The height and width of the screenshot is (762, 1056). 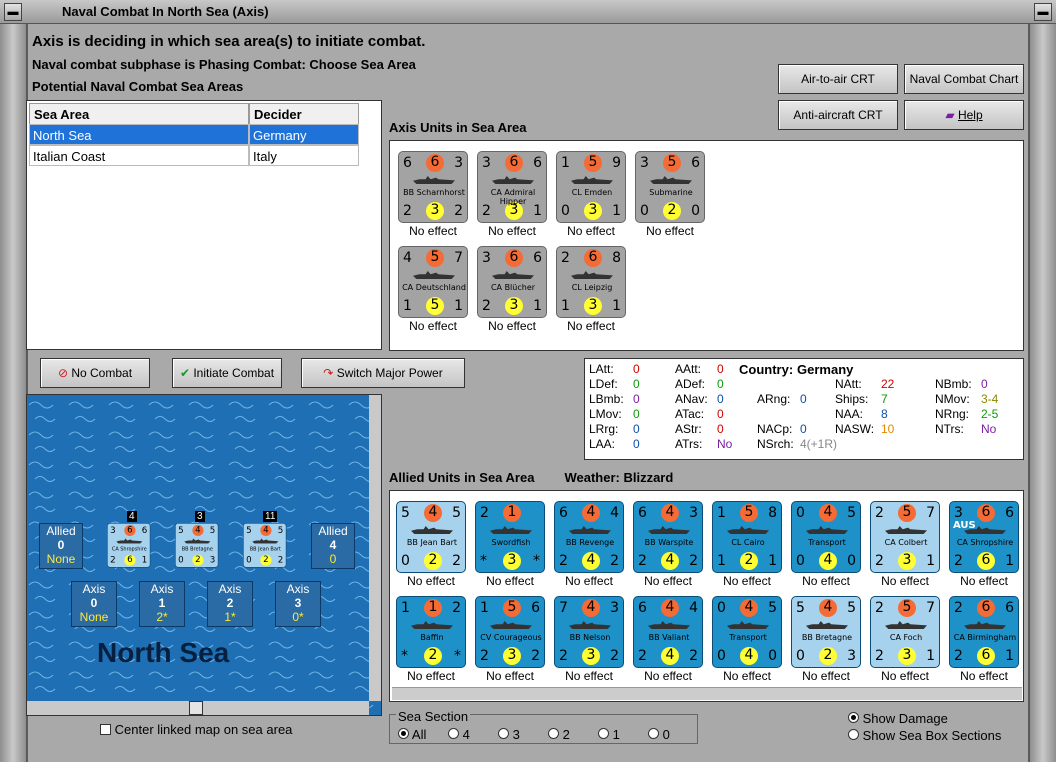 What do you see at coordinates (589, 632) in the screenshot?
I see `unit-counter: 7 4 3 2 3 2 BB Nelson` at bounding box center [589, 632].